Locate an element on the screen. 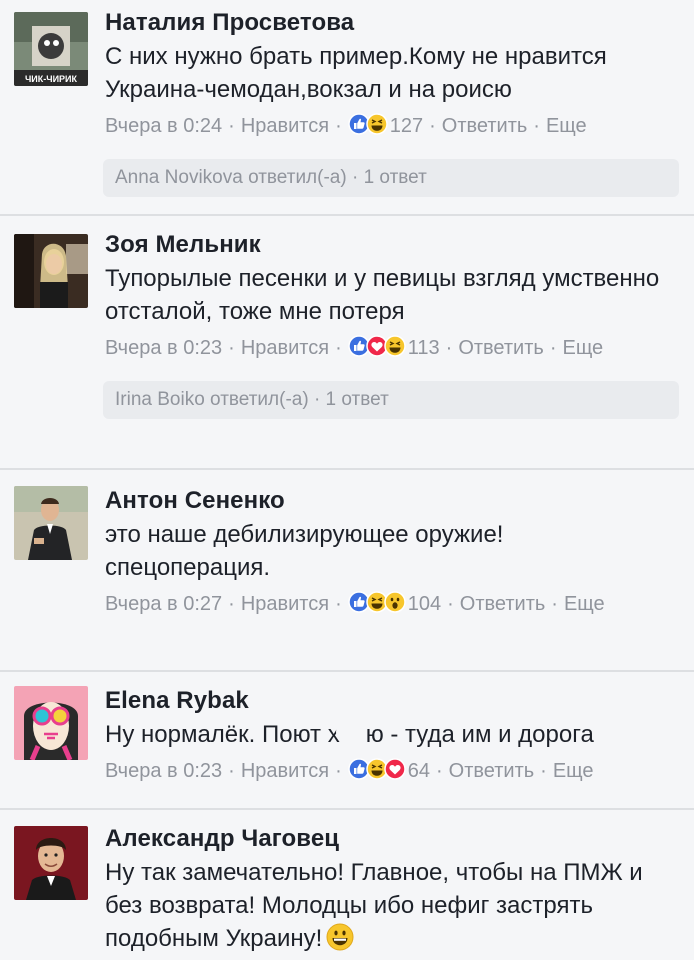 Image resolution: width=694 pixels, height=960 pixels. comment-text-start: Ну нормалёк. Поют х is located at coordinates (222, 734).